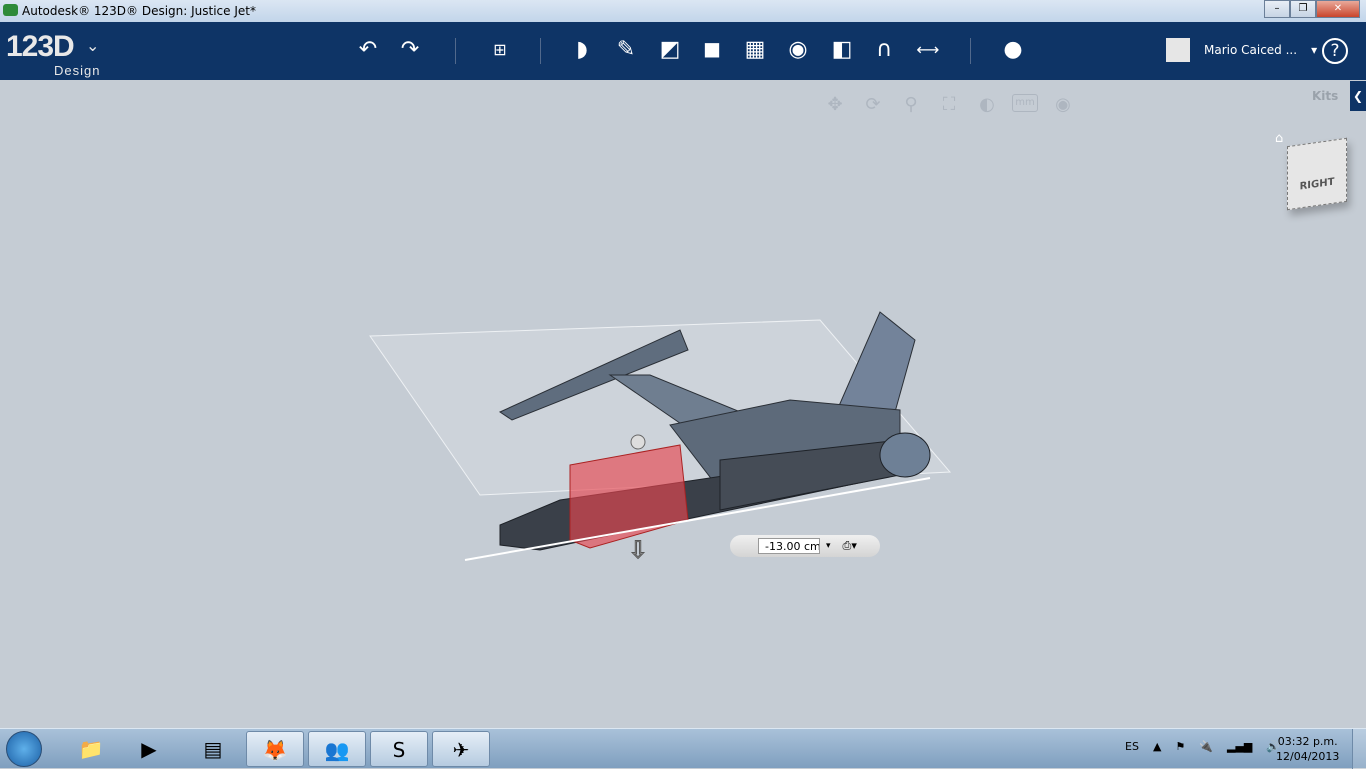  I want to click on app-menu-logo: 123D ⌄ Design, so click(52, 54).